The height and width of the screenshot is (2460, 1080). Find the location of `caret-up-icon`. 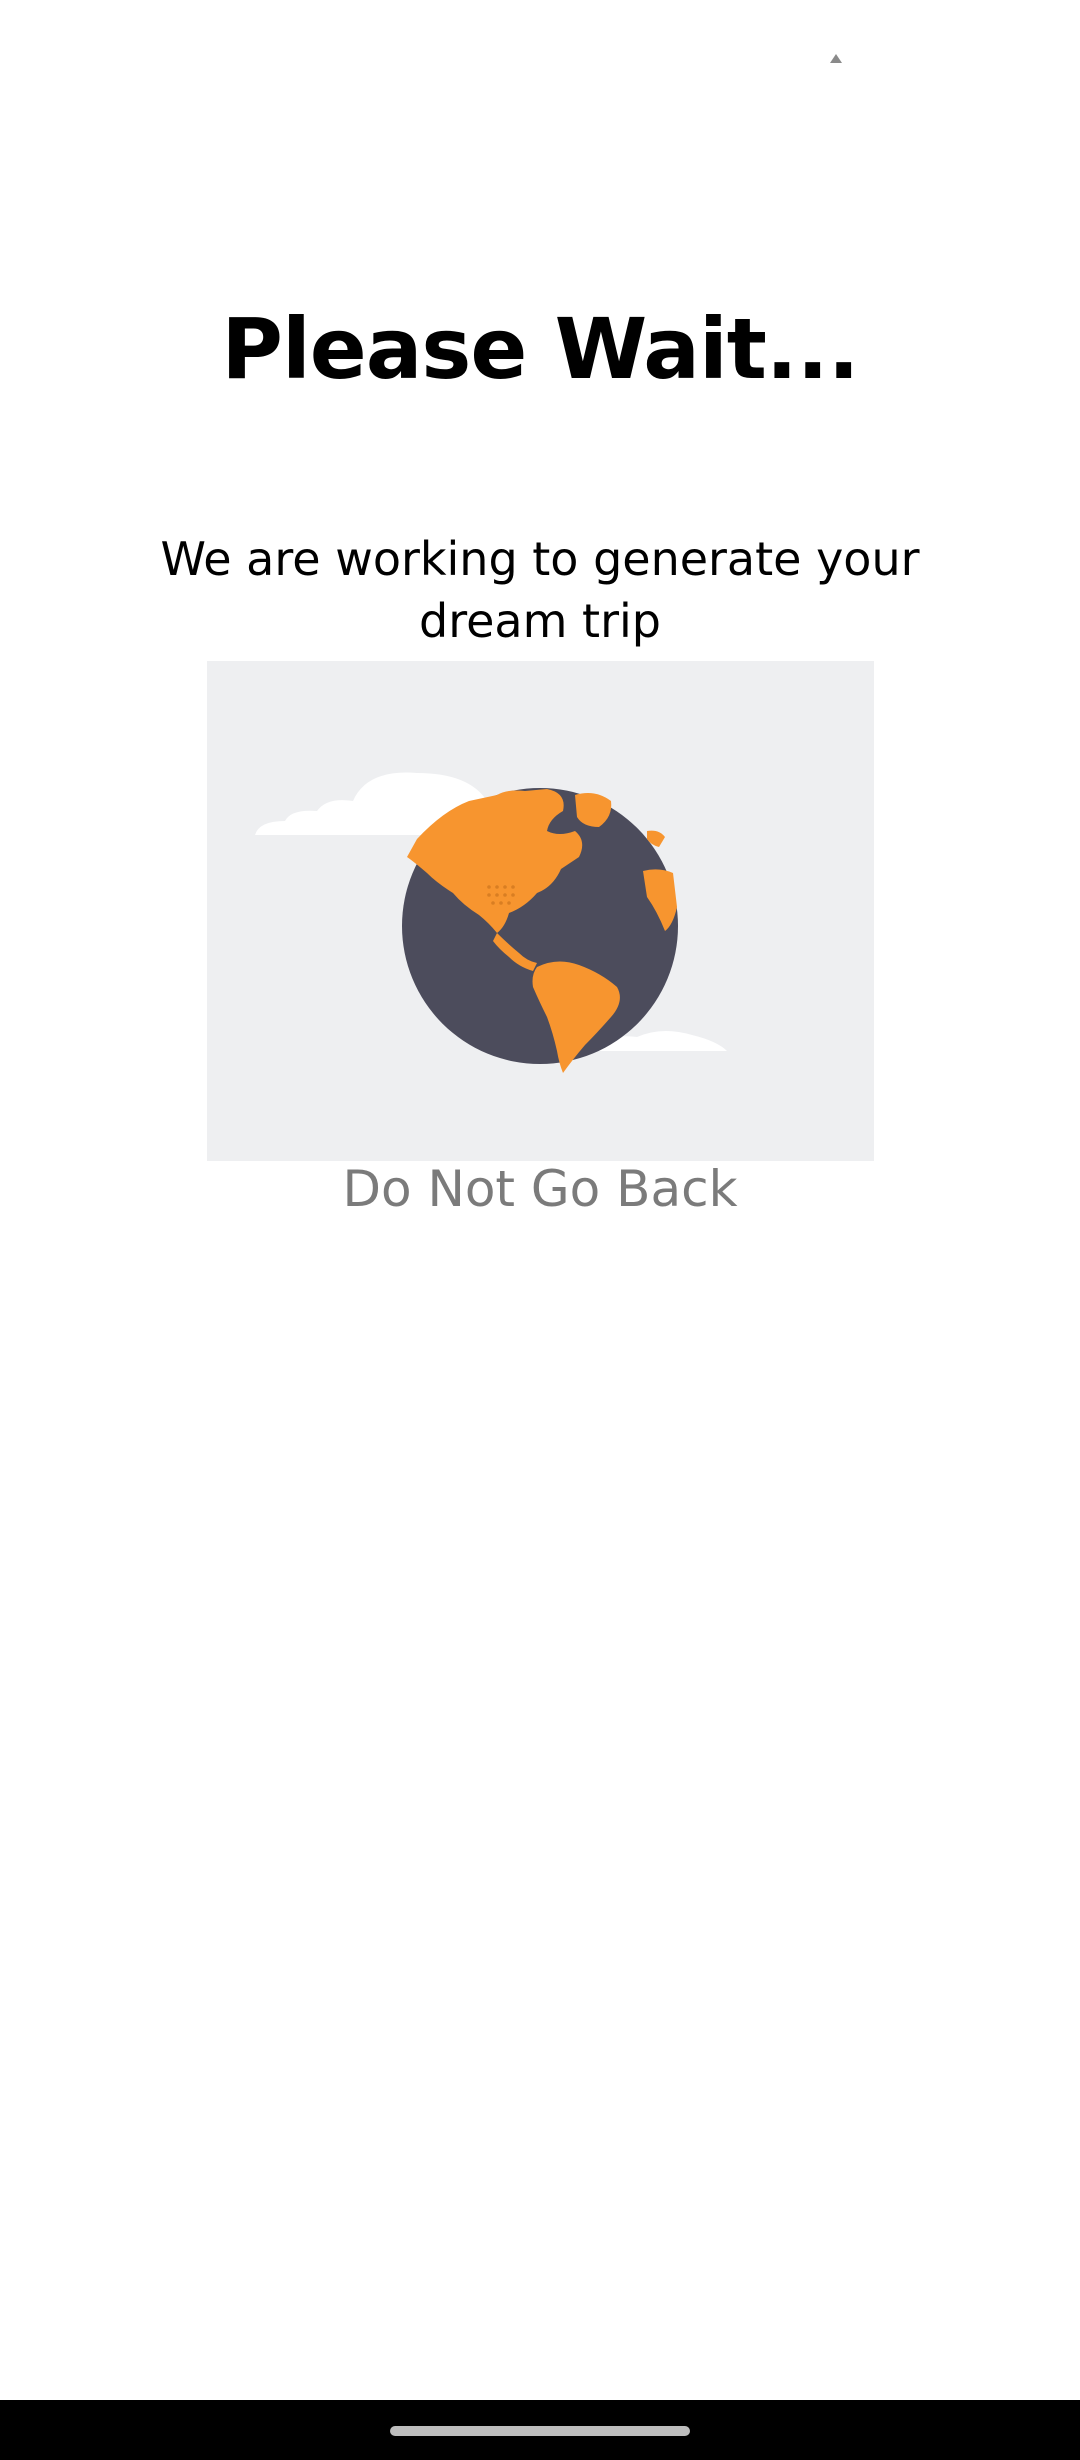

caret-up-icon is located at coordinates (836, 58).